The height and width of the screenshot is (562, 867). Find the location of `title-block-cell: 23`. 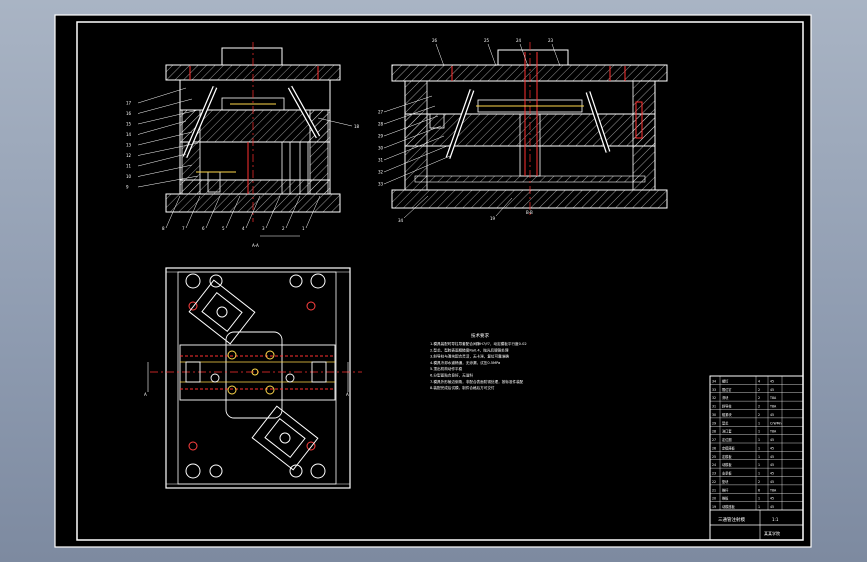

title-block-cell: 23 is located at coordinates (714, 474).